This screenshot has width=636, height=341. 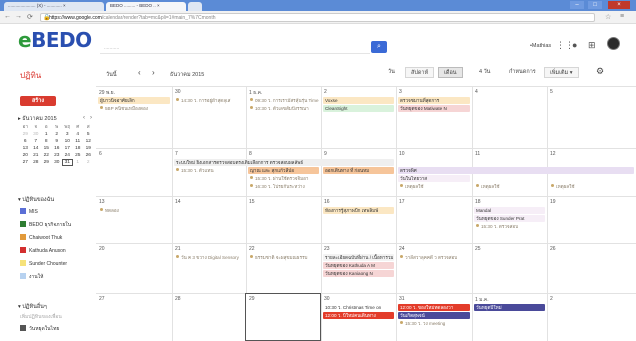 I want to click on mini-day: 25, so click(x=78, y=155).